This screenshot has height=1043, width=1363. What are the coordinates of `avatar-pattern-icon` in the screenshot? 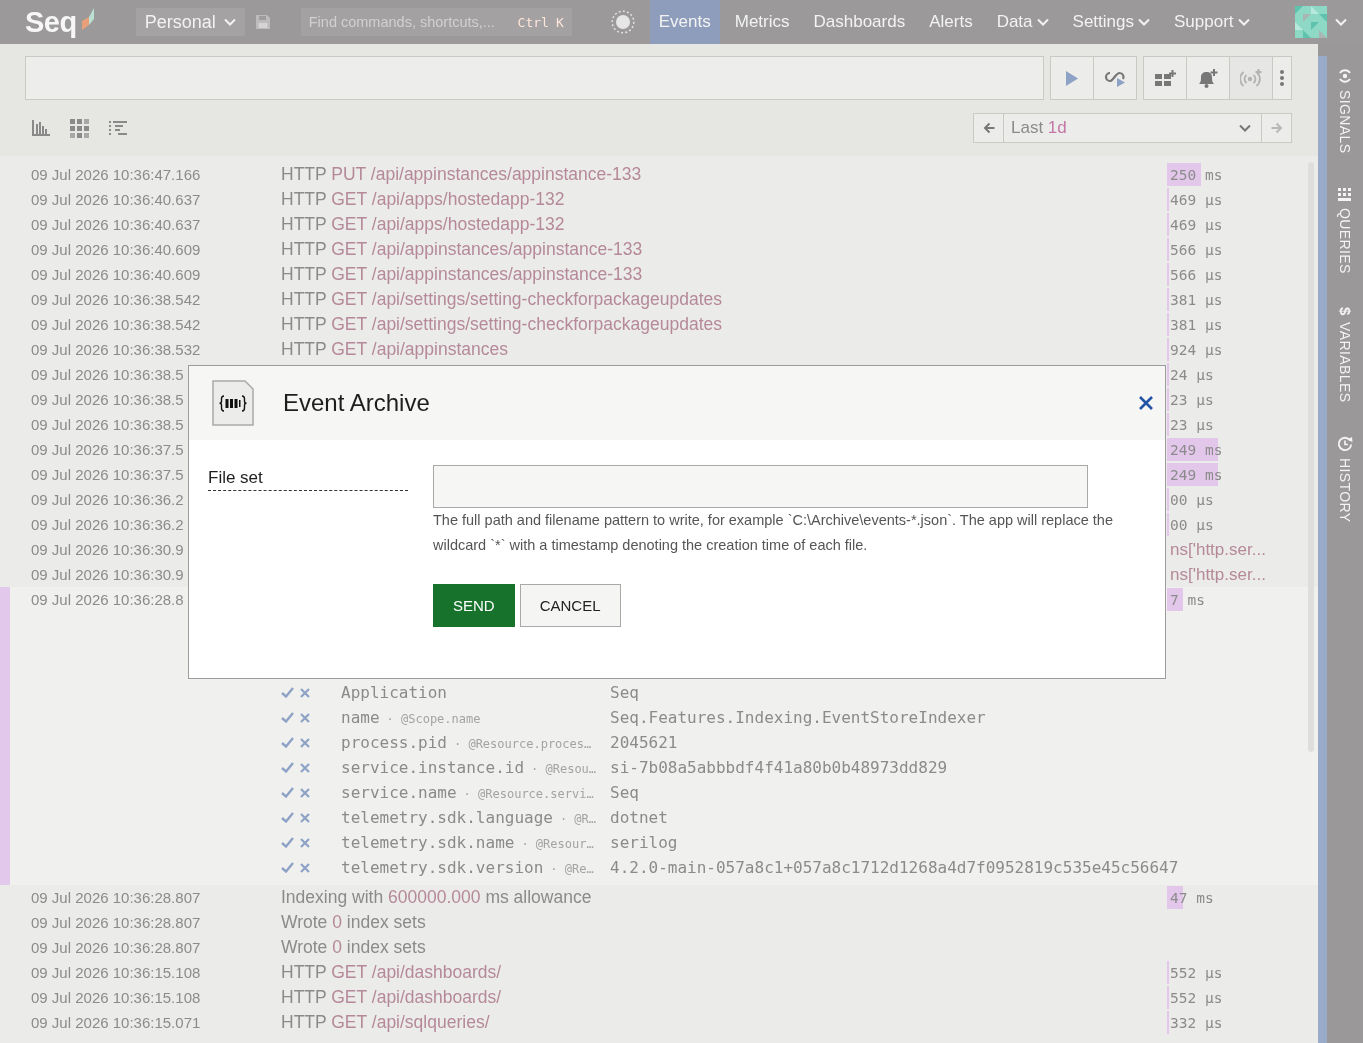 It's located at (1311, 22).